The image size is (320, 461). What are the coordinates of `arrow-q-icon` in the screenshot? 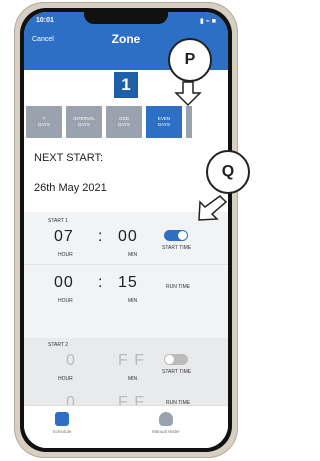 It's located at (213, 208).